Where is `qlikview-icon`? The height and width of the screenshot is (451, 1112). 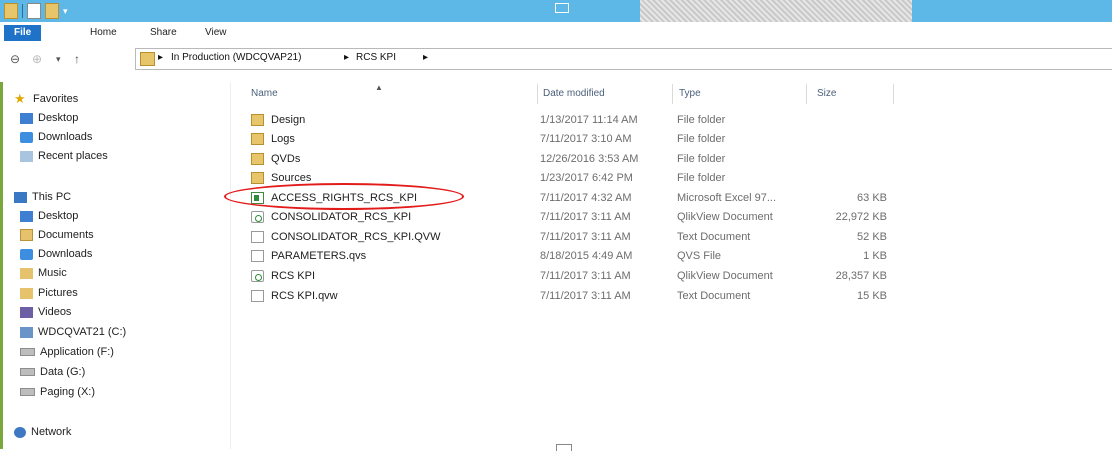 qlikview-icon is located at coordinates (257, 276).